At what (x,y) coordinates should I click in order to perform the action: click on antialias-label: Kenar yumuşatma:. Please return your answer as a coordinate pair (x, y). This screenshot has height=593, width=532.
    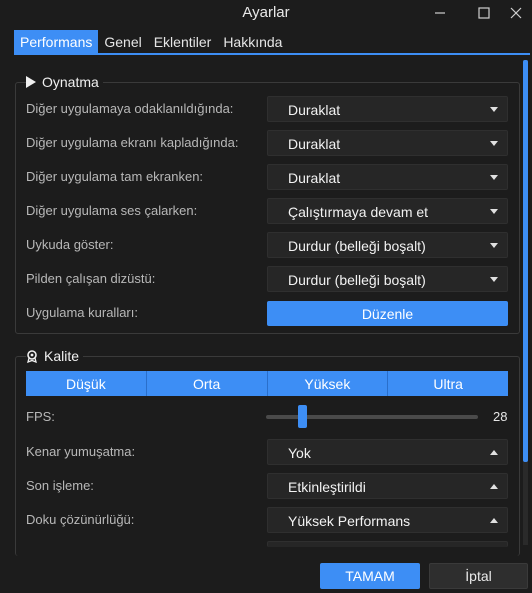
    Looking at the image, I should click on (81, 451).